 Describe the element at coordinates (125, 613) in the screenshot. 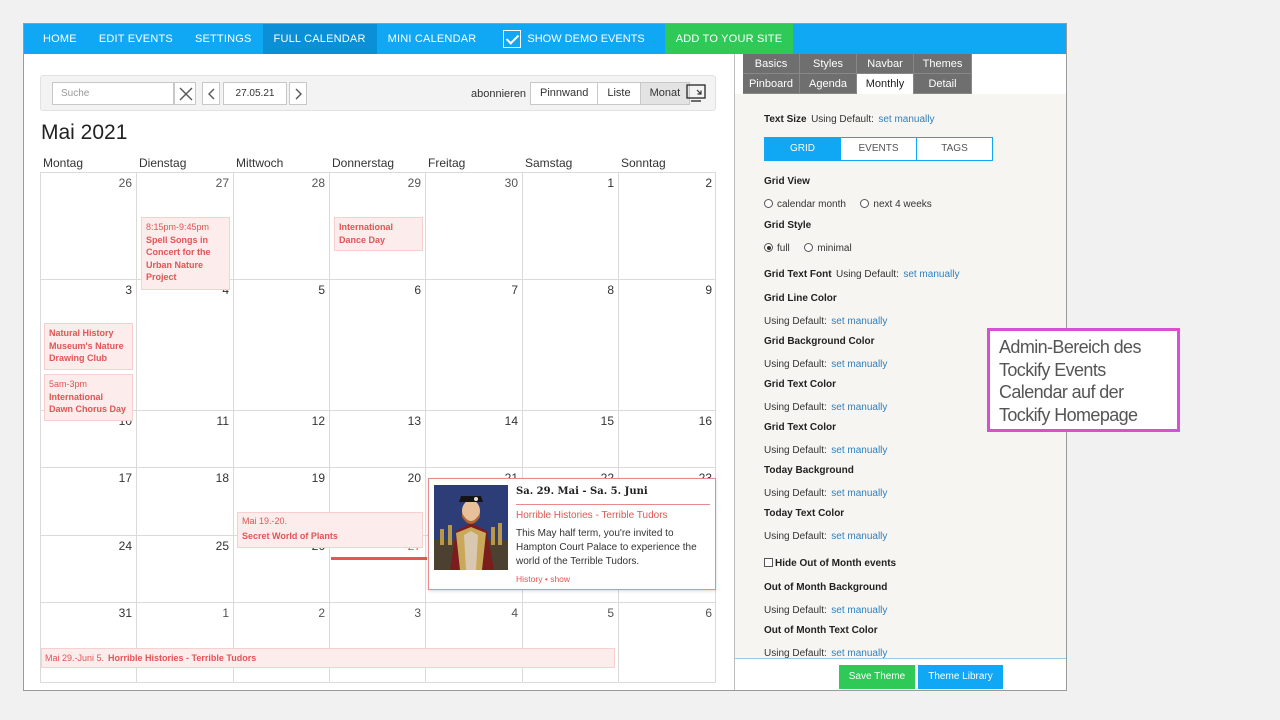

I see `day-number: 31` at that location.